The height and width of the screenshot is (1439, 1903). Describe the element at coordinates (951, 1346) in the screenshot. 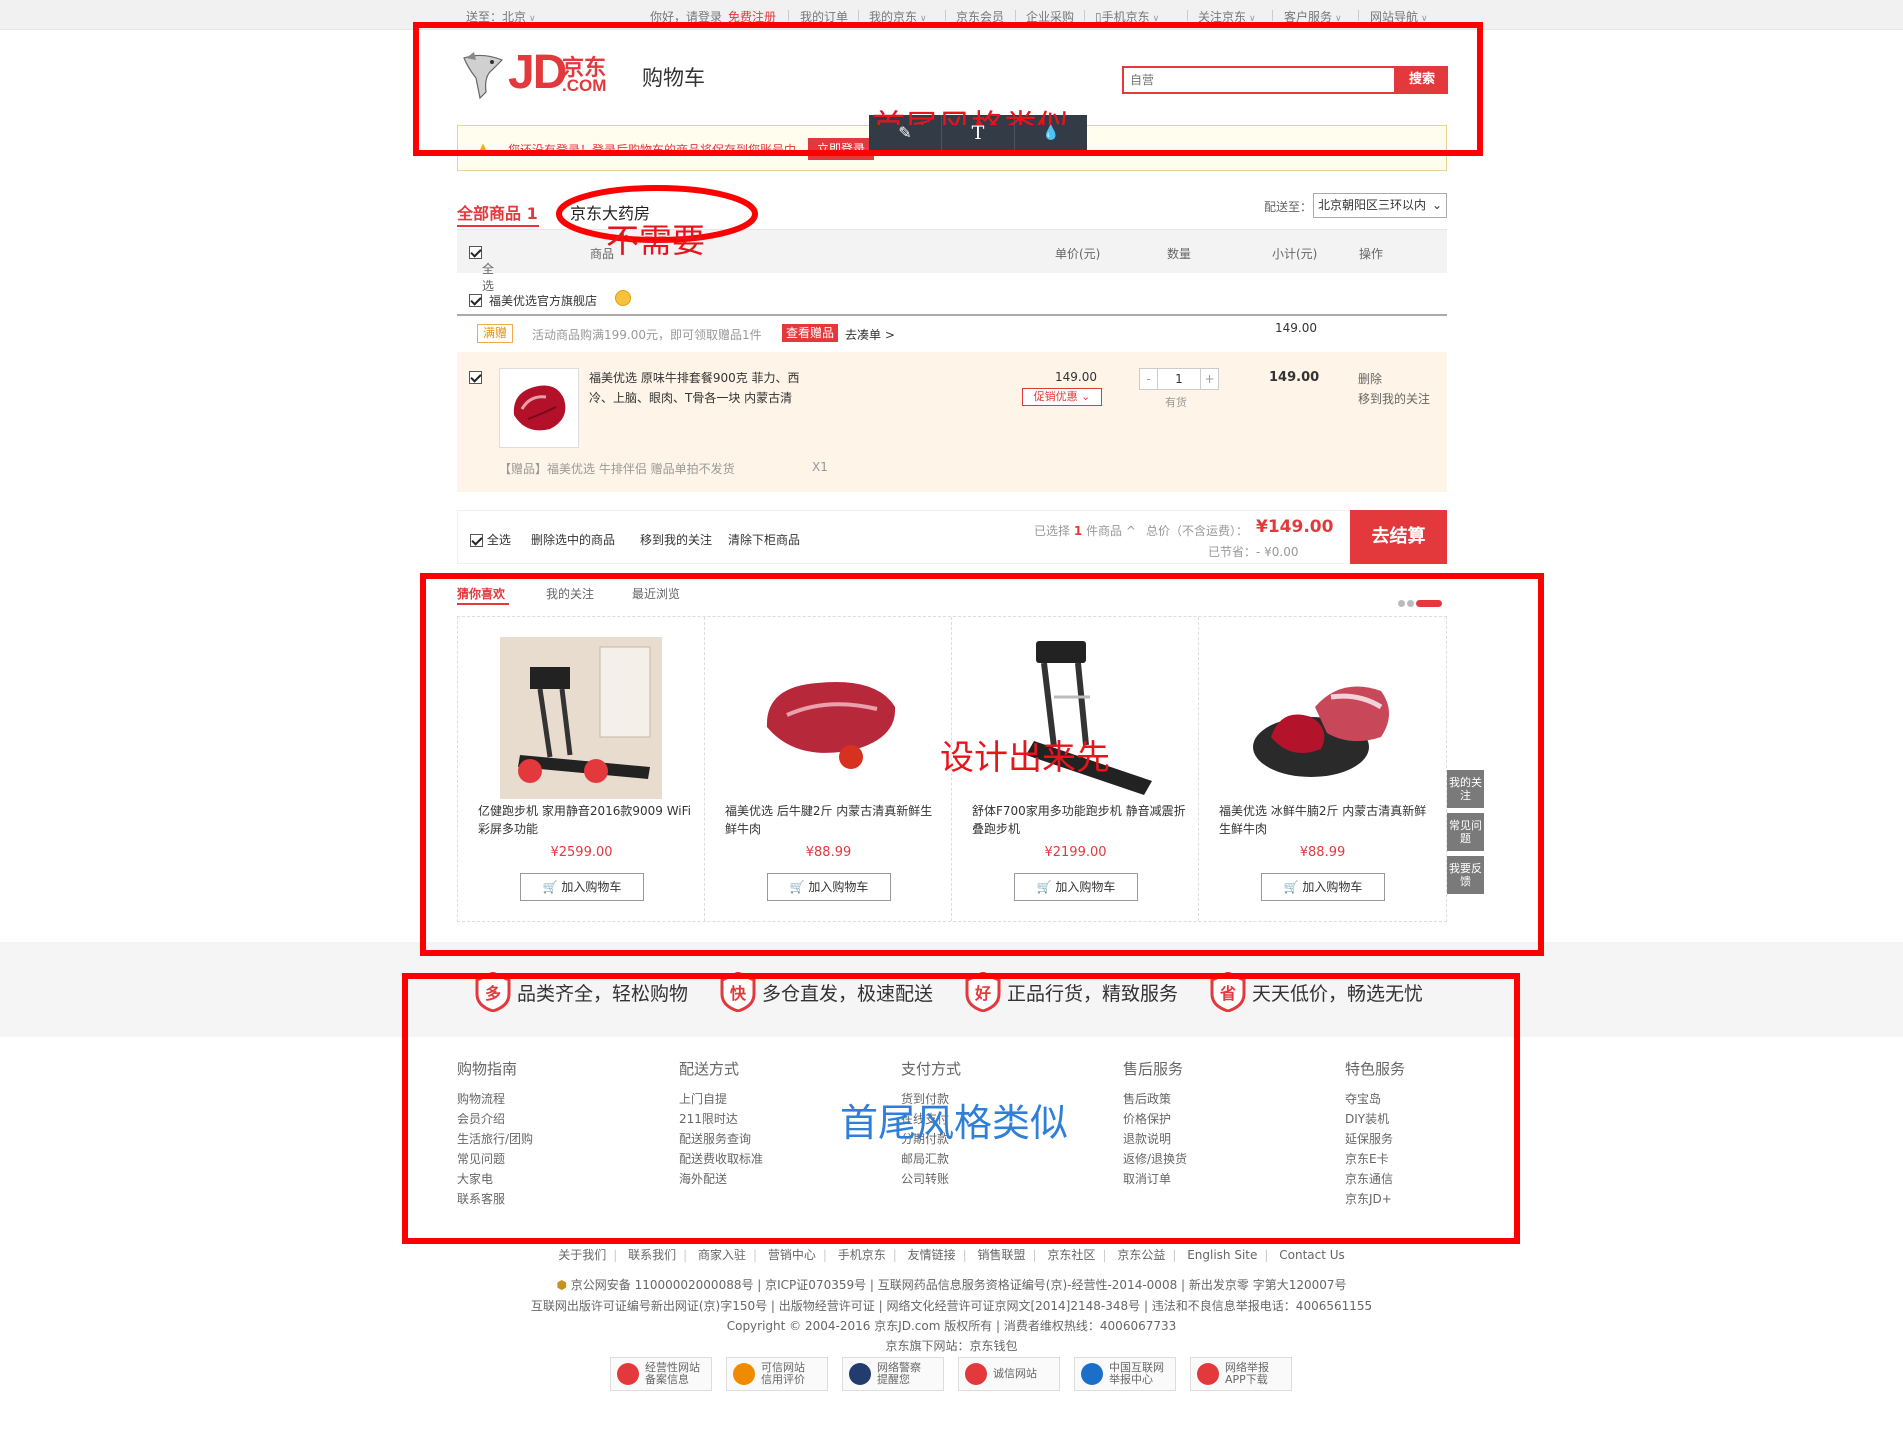

I see `footer-sites: 京东旗下网站：京东钱包` at that location.